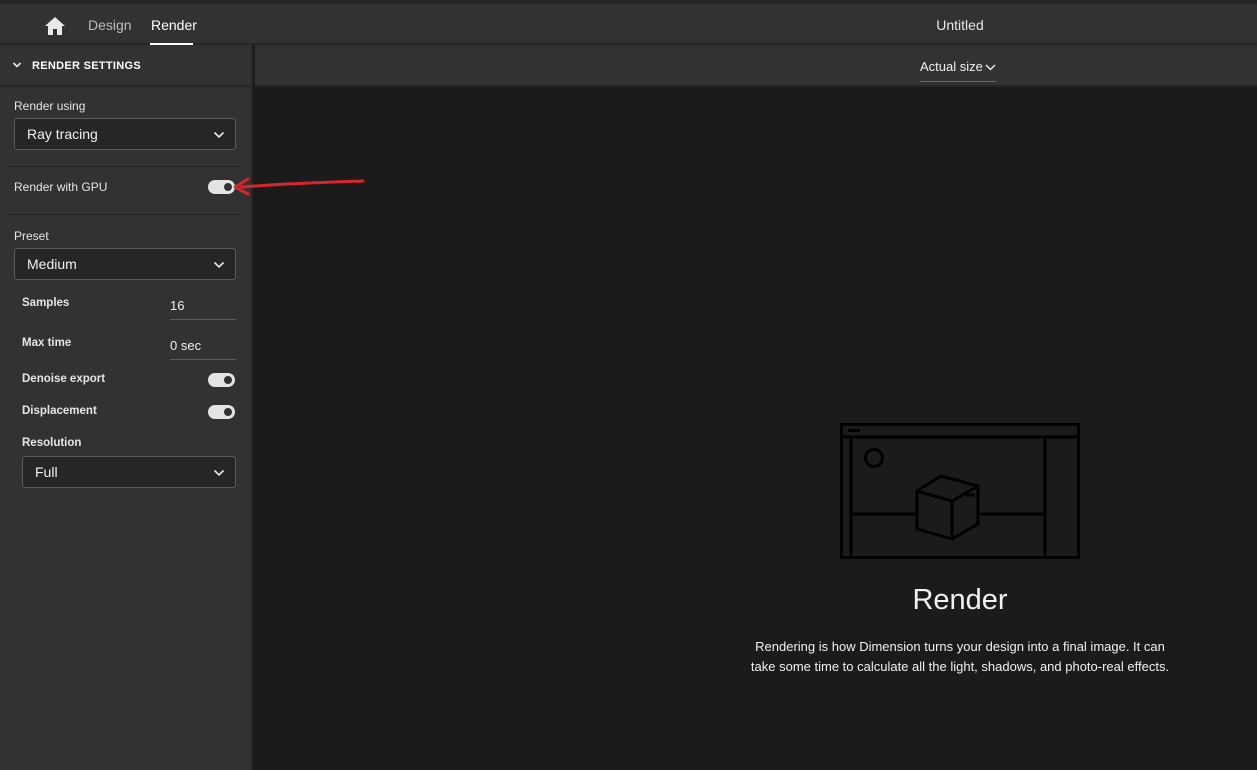 The width and height of the screenshot is (1257, 770). What do you see at coordinates (186, 345) in the screenshot?
I see `max-time-value: 0 sec` at bounding box center [186, 345].